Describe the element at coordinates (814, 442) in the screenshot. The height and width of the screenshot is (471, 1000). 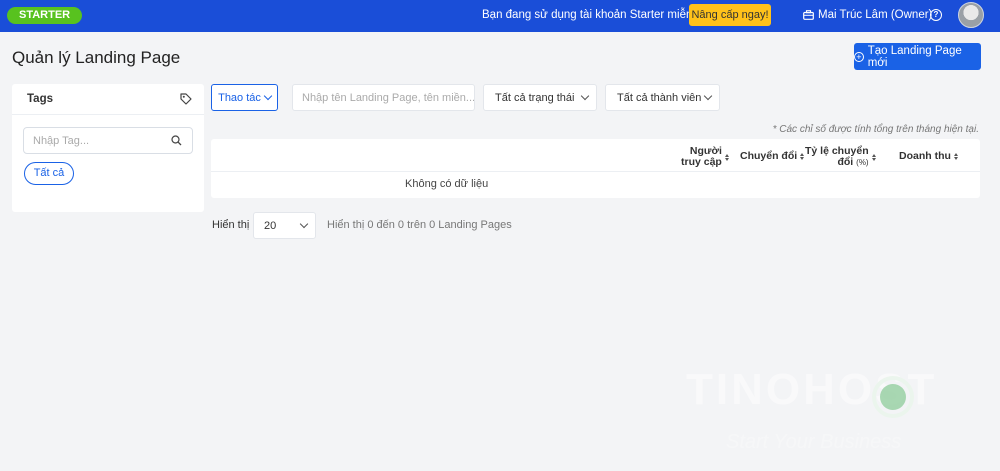
I see `watermark-slogan: Start Your Business` at that location.